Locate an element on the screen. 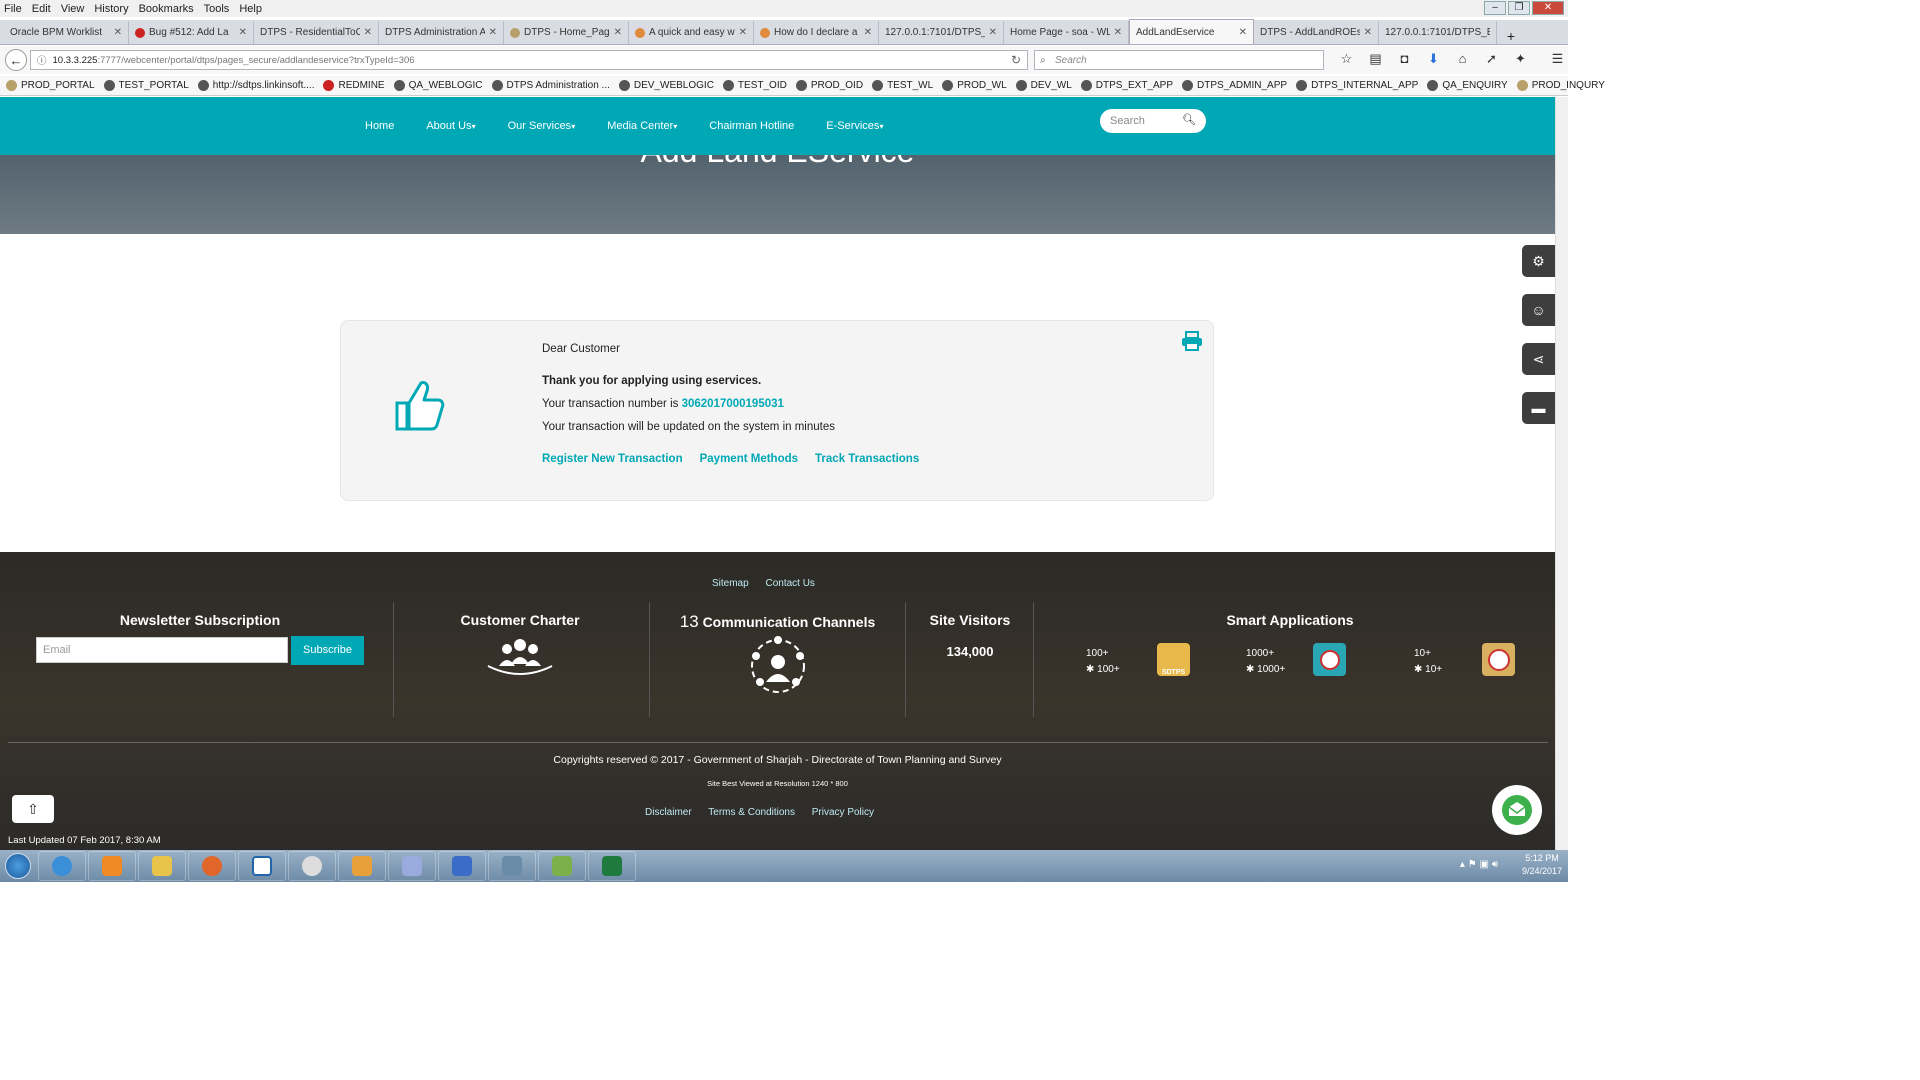 Image resolution: width=1920 pixels, height=1080 pixels. browser-tab-active: AddLandEservice ✕ is located at coordinates (1191, 31).